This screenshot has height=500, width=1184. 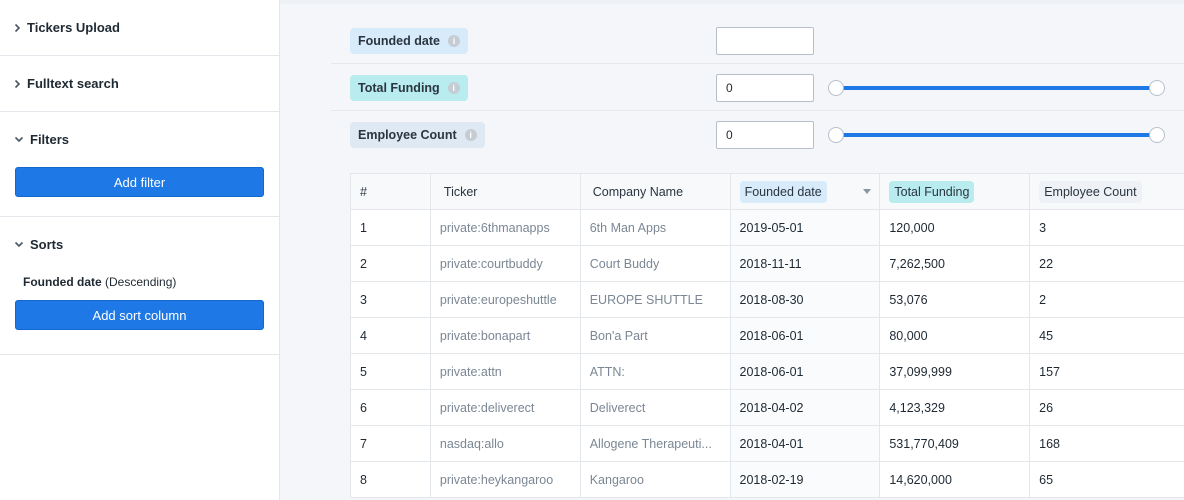 I want to click on cell-index: 6, so click(x=391, y=407).